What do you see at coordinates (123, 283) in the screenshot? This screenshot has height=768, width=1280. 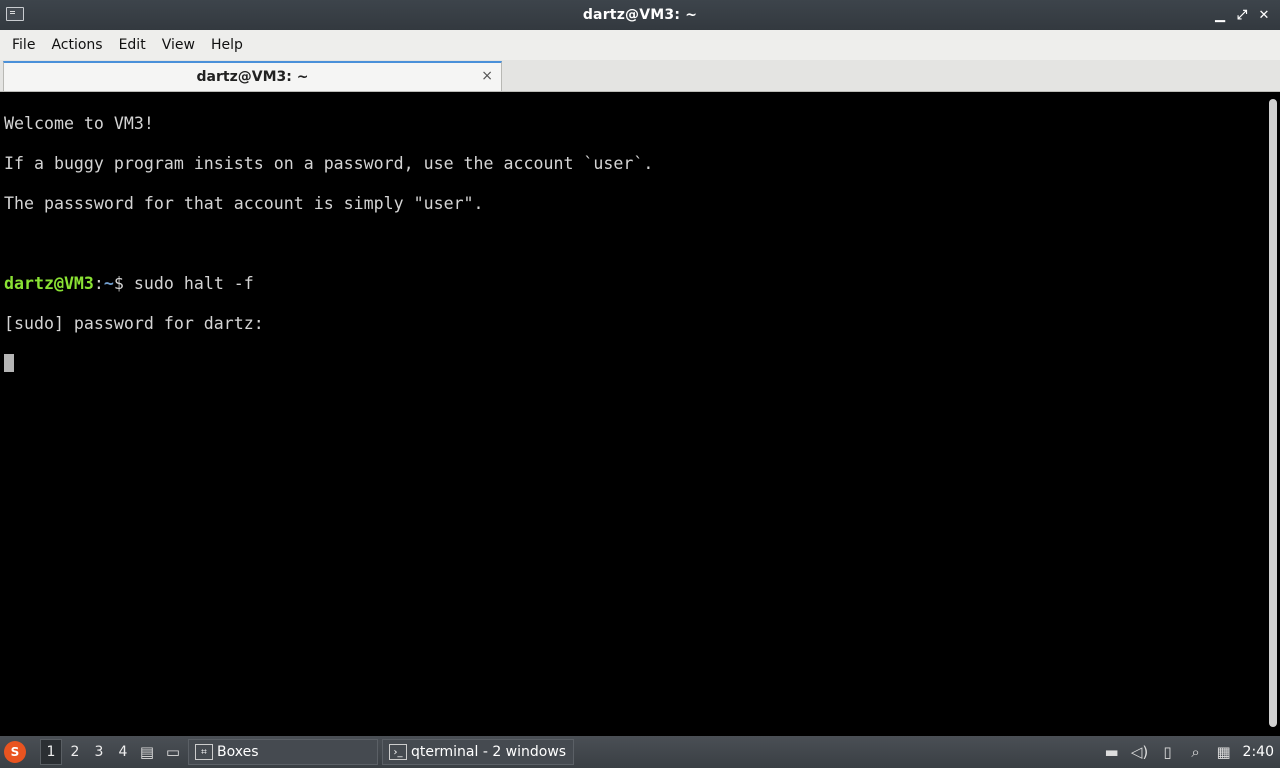 I see `prompt-dollar: $` at bounding box center [123, 283].